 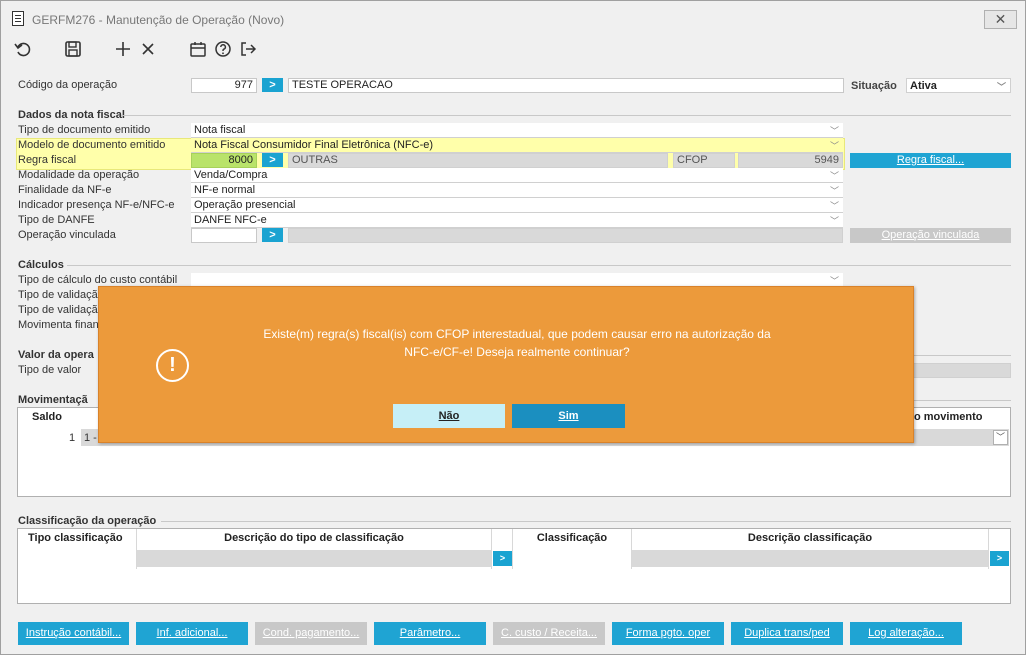 What do you see at coordinates (87, 521) in the screenshot?
I see `classificacao-title: Classificação da operação` at bounding box center [87, 521].